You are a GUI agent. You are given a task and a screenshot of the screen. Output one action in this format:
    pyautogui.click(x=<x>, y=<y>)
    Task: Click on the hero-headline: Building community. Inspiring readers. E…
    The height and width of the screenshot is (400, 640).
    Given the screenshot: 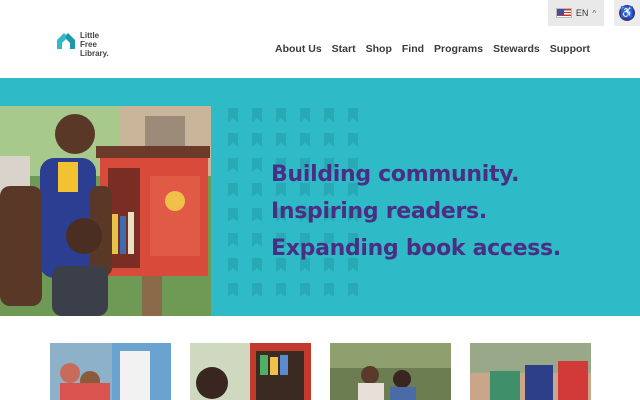 What is the action you would take?
    pyautogui.click(x=416, y=211)
    